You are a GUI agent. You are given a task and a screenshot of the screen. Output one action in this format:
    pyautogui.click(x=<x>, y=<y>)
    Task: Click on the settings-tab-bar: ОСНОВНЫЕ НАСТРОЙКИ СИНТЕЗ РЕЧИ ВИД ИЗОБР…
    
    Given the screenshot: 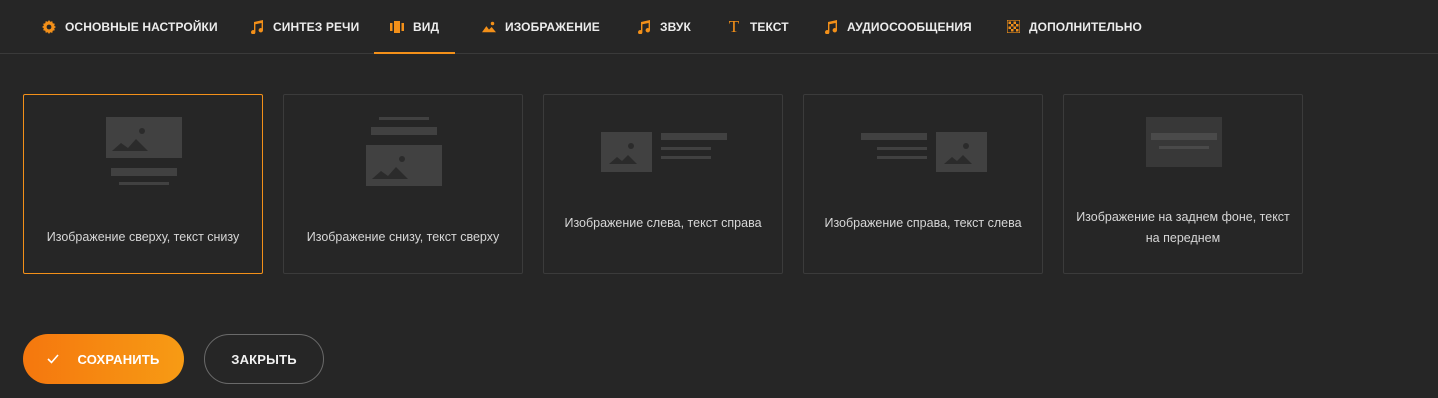 What is the action you would take?
    pyautogui.click(x=719, y=27)
    